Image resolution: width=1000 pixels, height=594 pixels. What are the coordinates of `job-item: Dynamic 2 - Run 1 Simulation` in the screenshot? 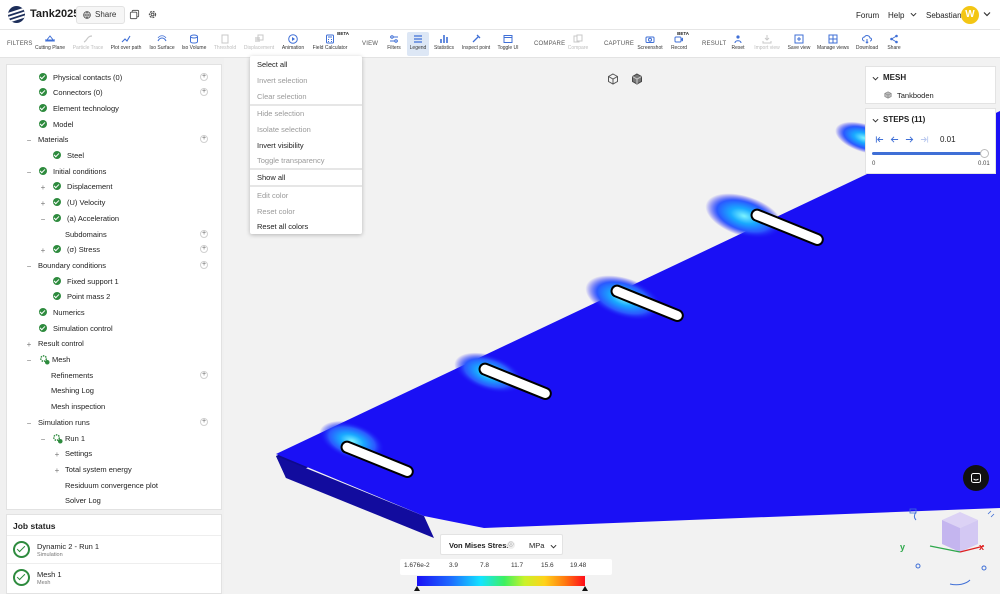 It's located at (114, 549).